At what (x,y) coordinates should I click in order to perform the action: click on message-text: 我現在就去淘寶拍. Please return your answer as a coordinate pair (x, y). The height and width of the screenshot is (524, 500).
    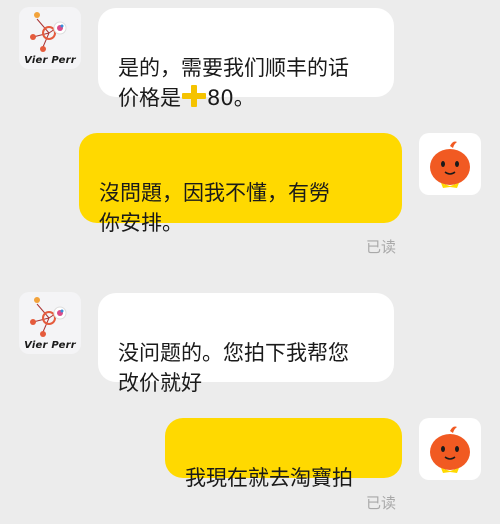
    Looking at the image, I should click on (269, 478).